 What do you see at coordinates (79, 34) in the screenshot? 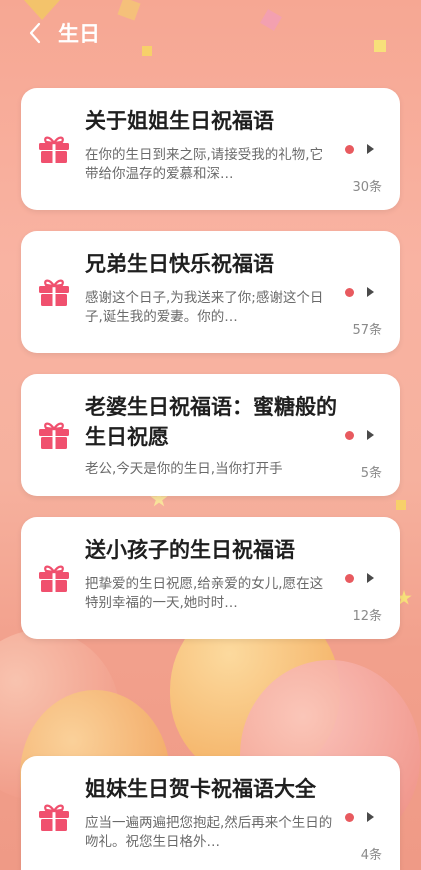
I see `page-title: 生日` at bounding box center [79, 34].